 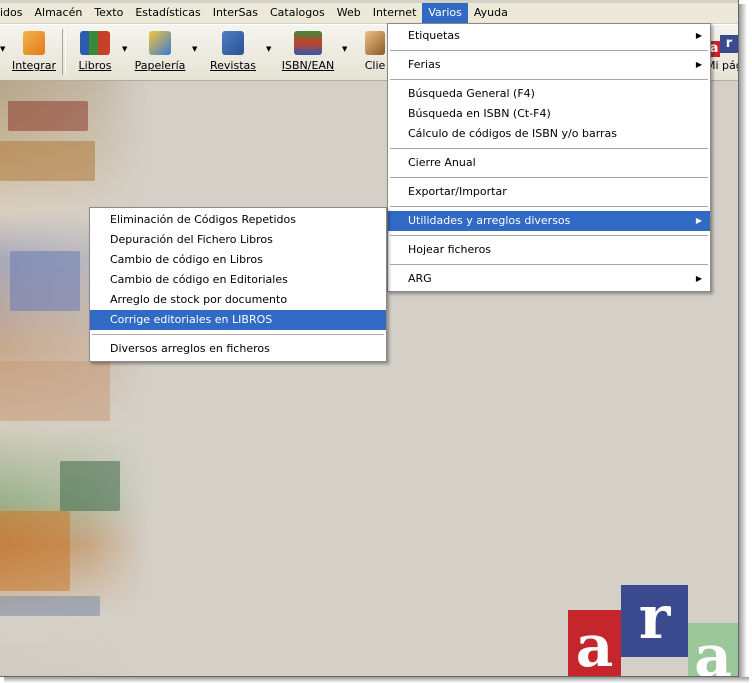 What do you see at coordinates (233, 65) in the screenshot?
I see `revistas-label: Revistas` at bounding box center [233, 65].